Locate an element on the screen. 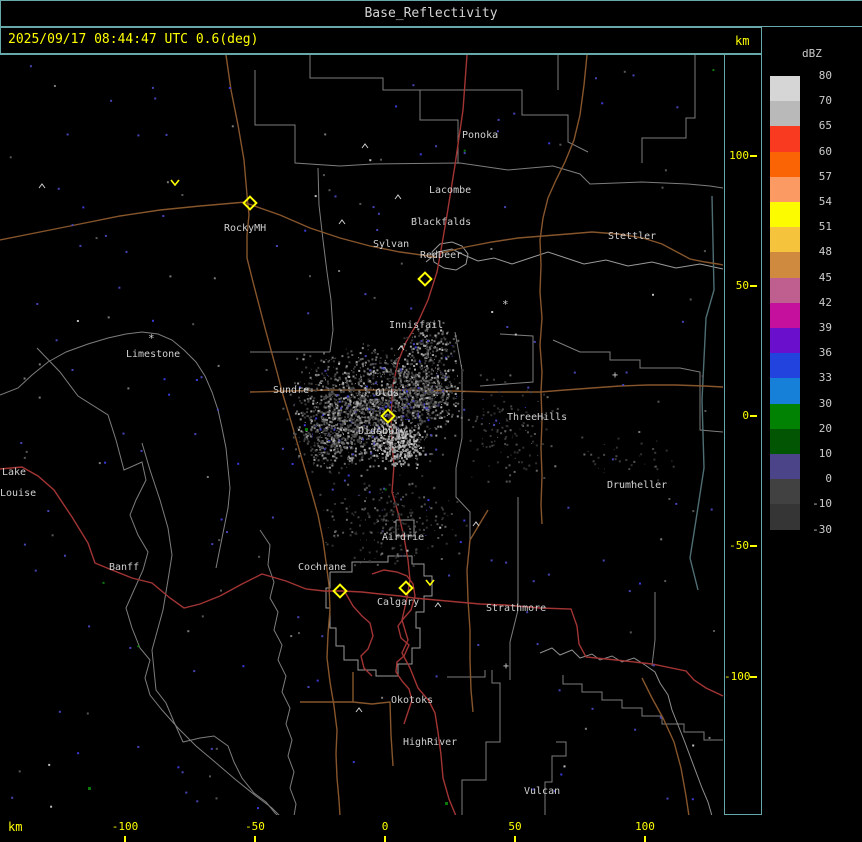 This screenshot has width=862, height=842. bottom-axis-tick is located at coordinates (645, 839).